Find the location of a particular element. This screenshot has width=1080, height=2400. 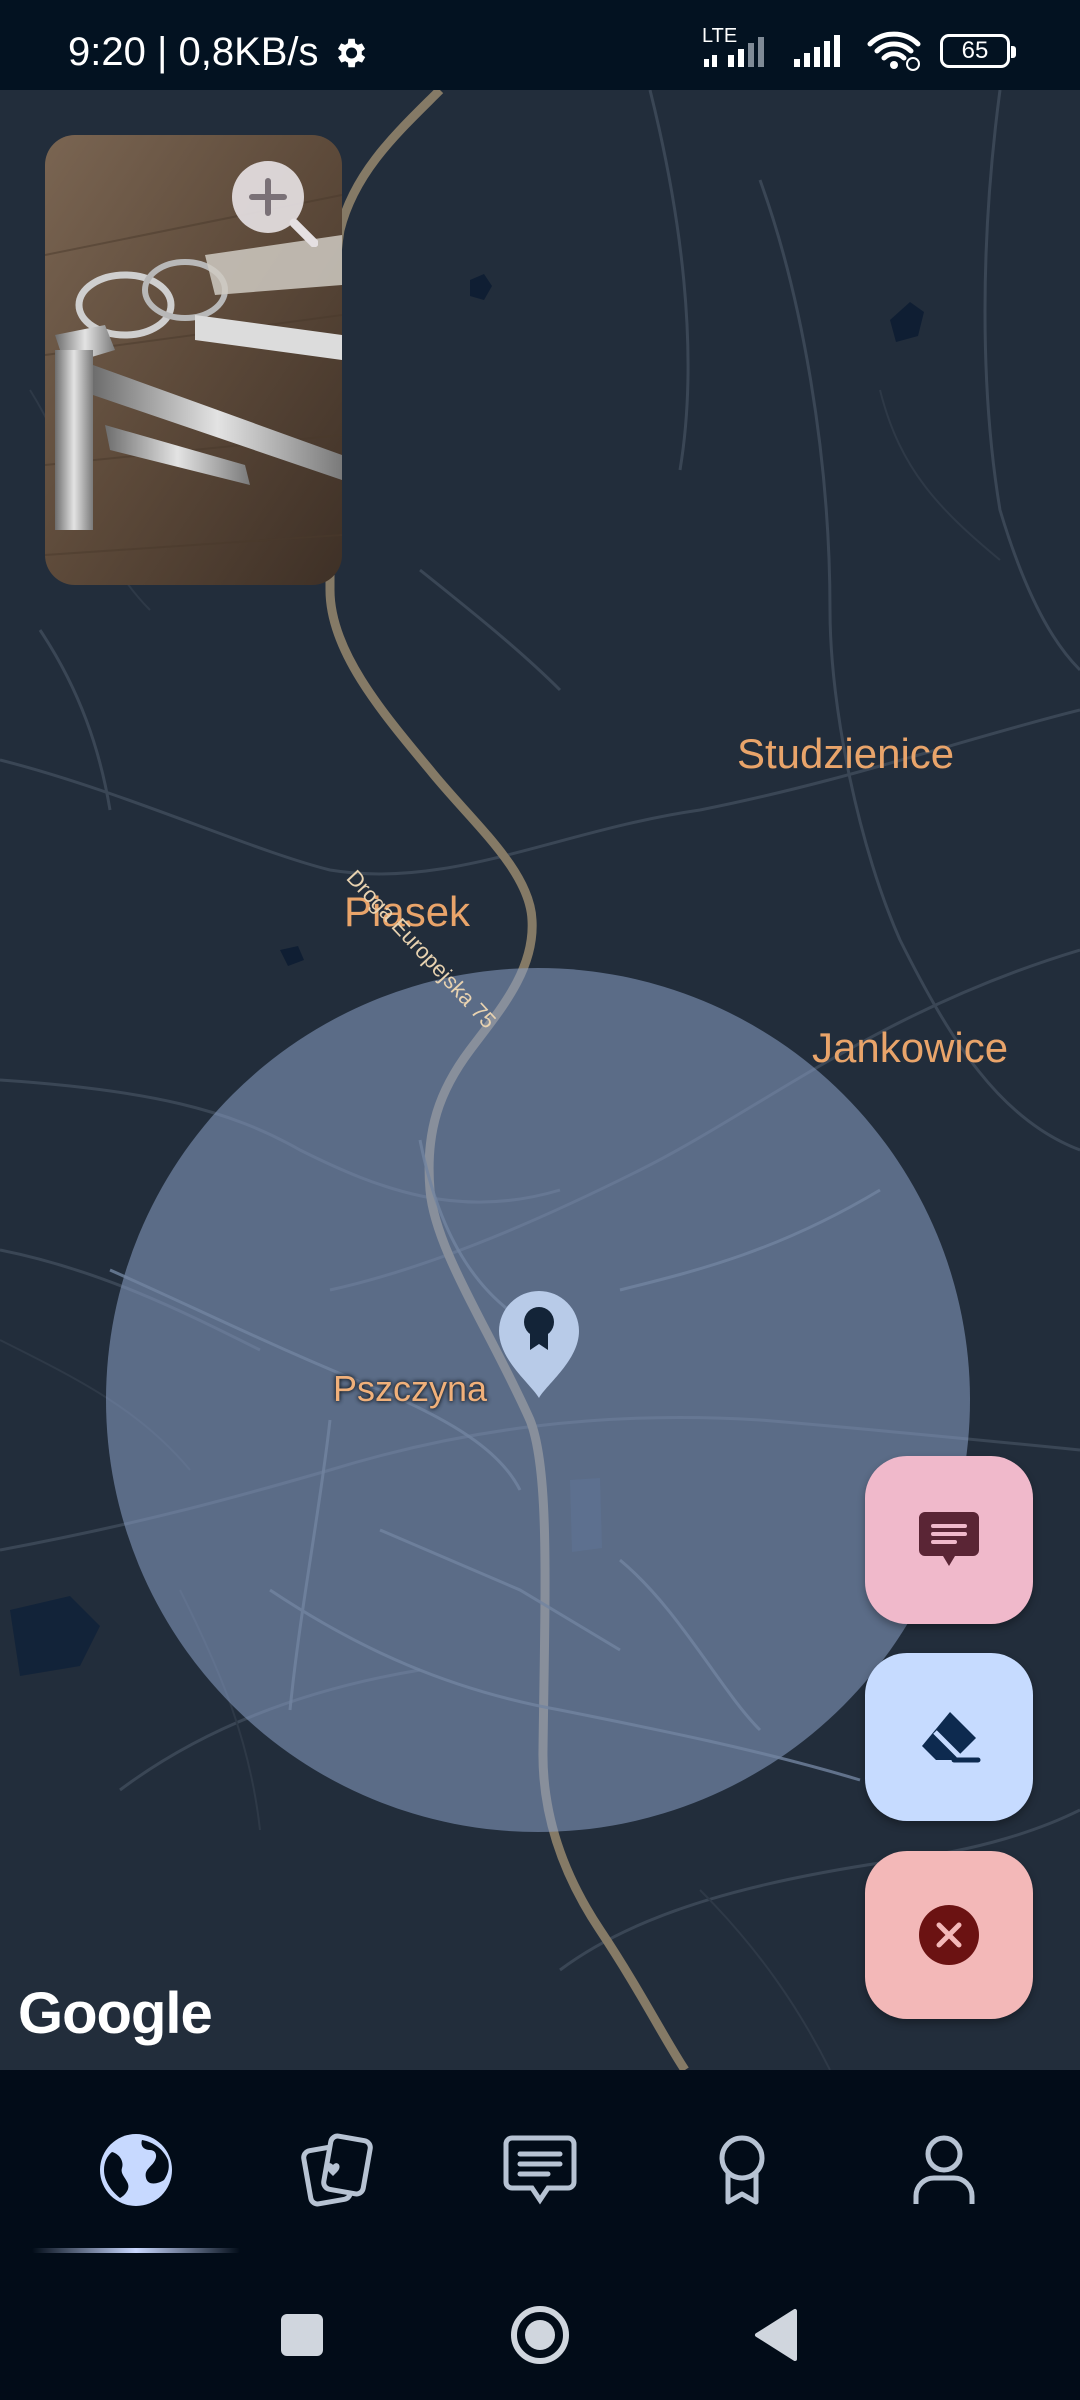

google-logo: Google is located at coordinates (115, 2013).